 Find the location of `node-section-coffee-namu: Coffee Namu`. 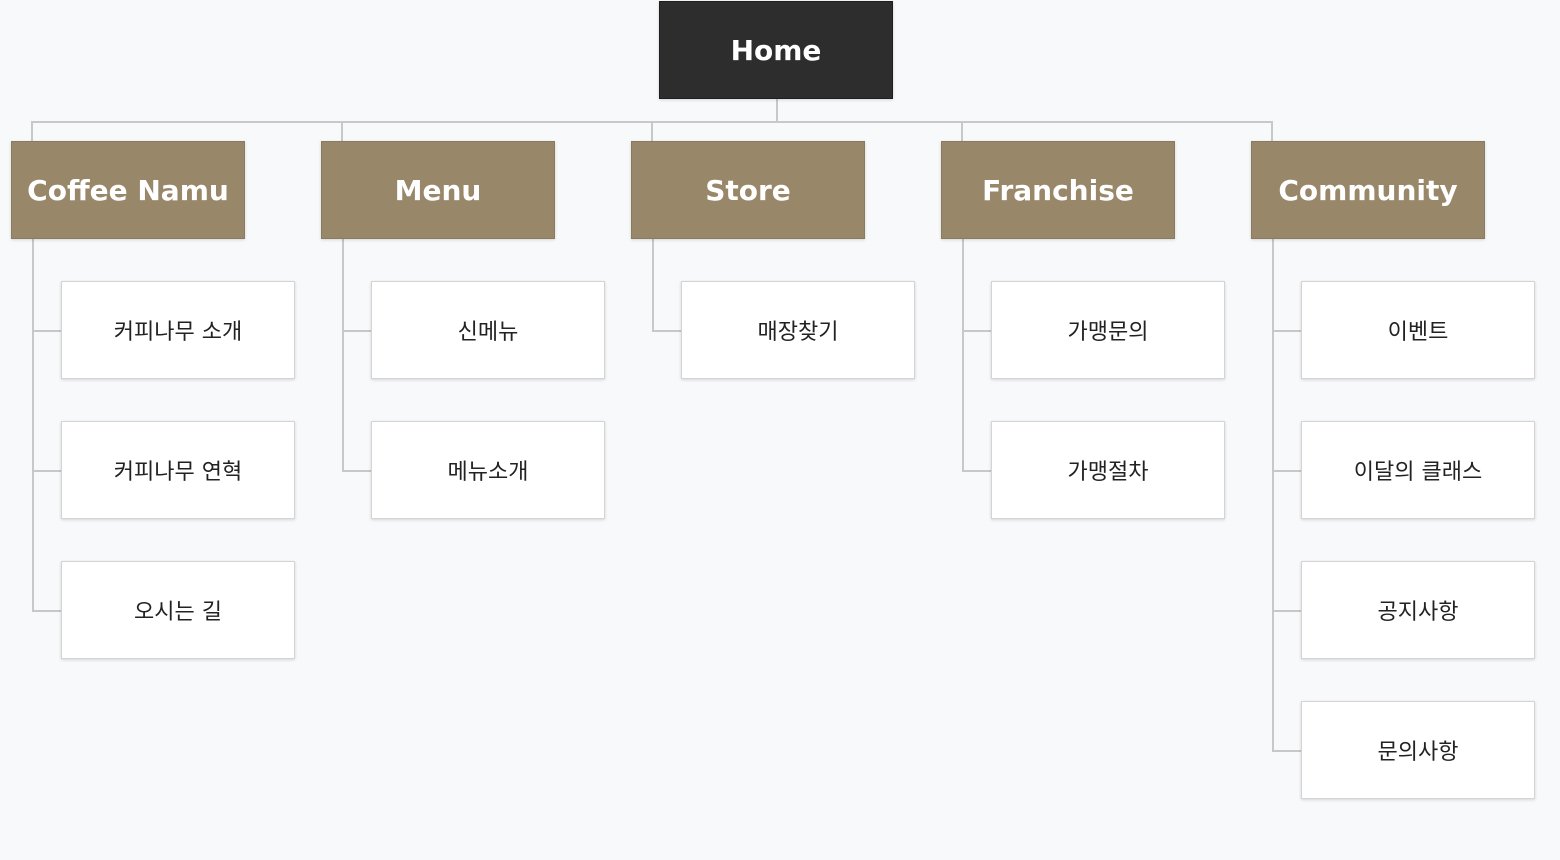

node-section-coffee-namu: Coffee Namu is located at coordinates (128, 190).